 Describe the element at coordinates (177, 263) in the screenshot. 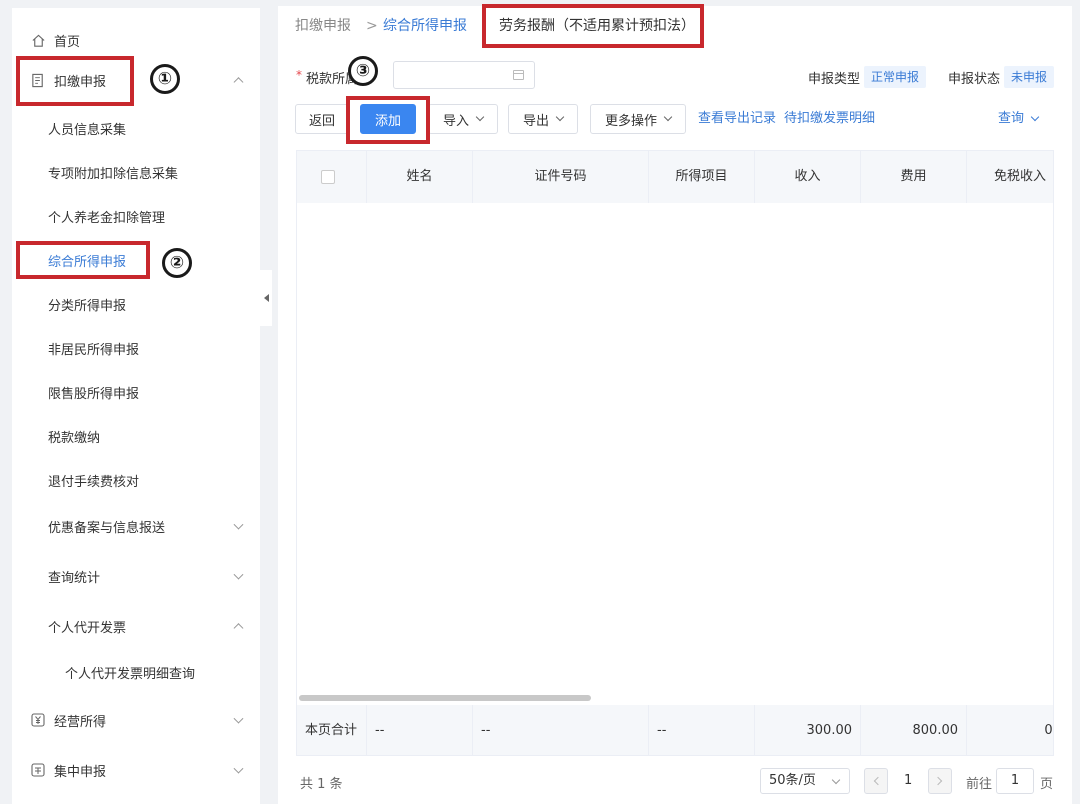

I see `annotation-marker-2: ②` at that location.